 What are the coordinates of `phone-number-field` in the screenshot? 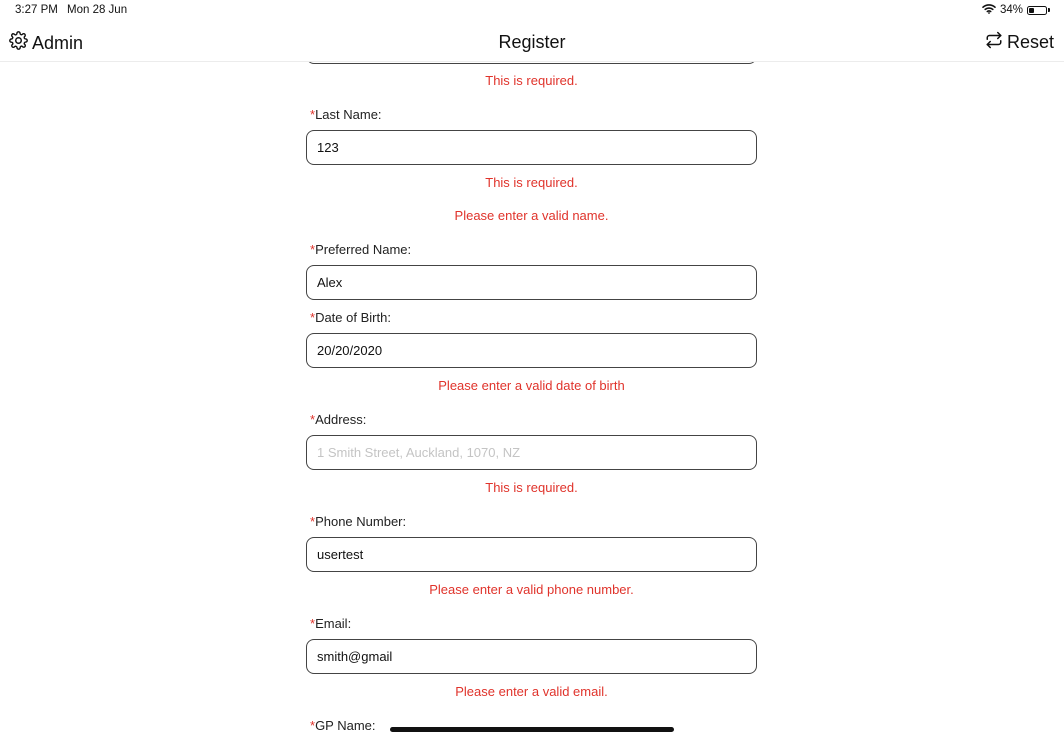 It's located at (531, 554).